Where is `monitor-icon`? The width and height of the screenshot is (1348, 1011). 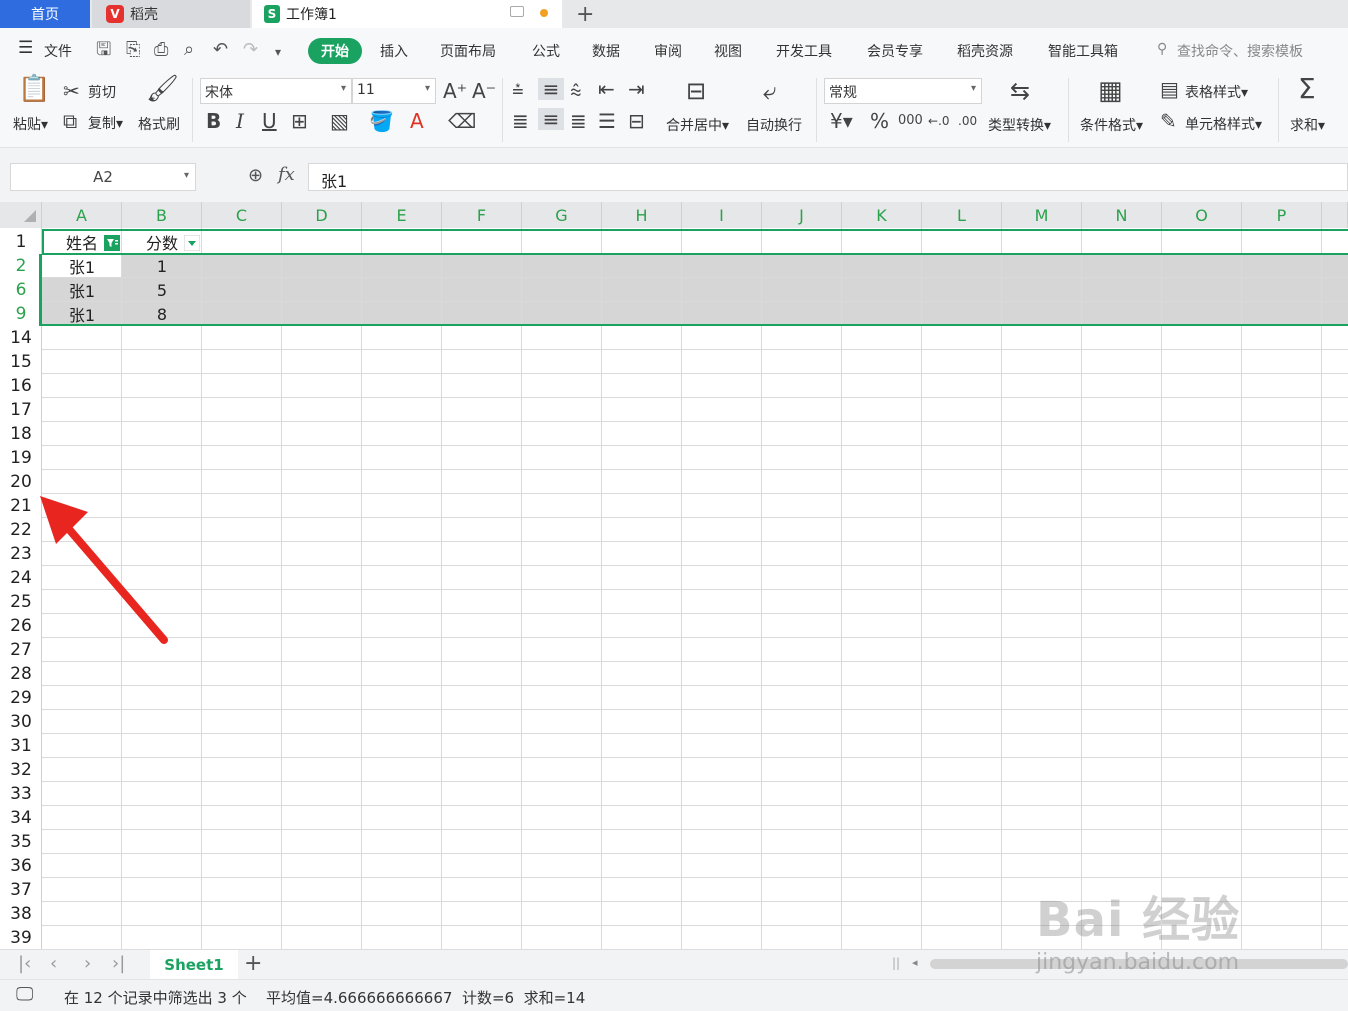 monitor-icon is located at coordinates (517, 11).